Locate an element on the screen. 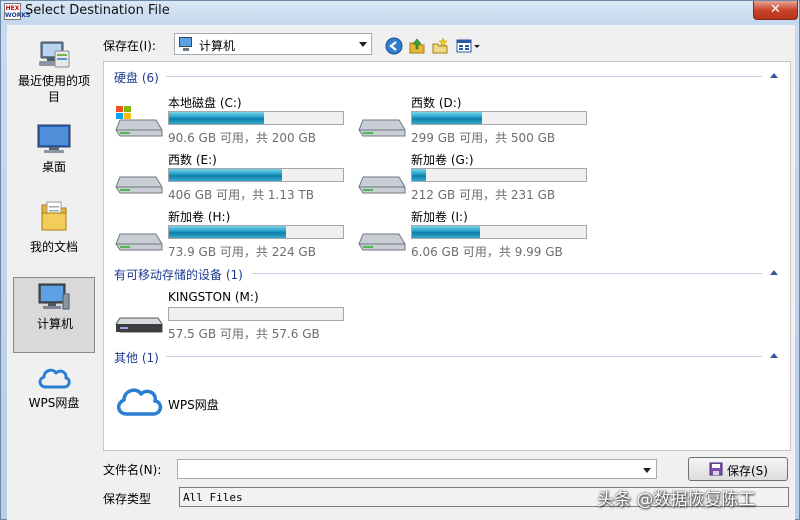 This screenshot has height=520, width=800. place-computer: 计算机 is located at coordinates (54, 315).